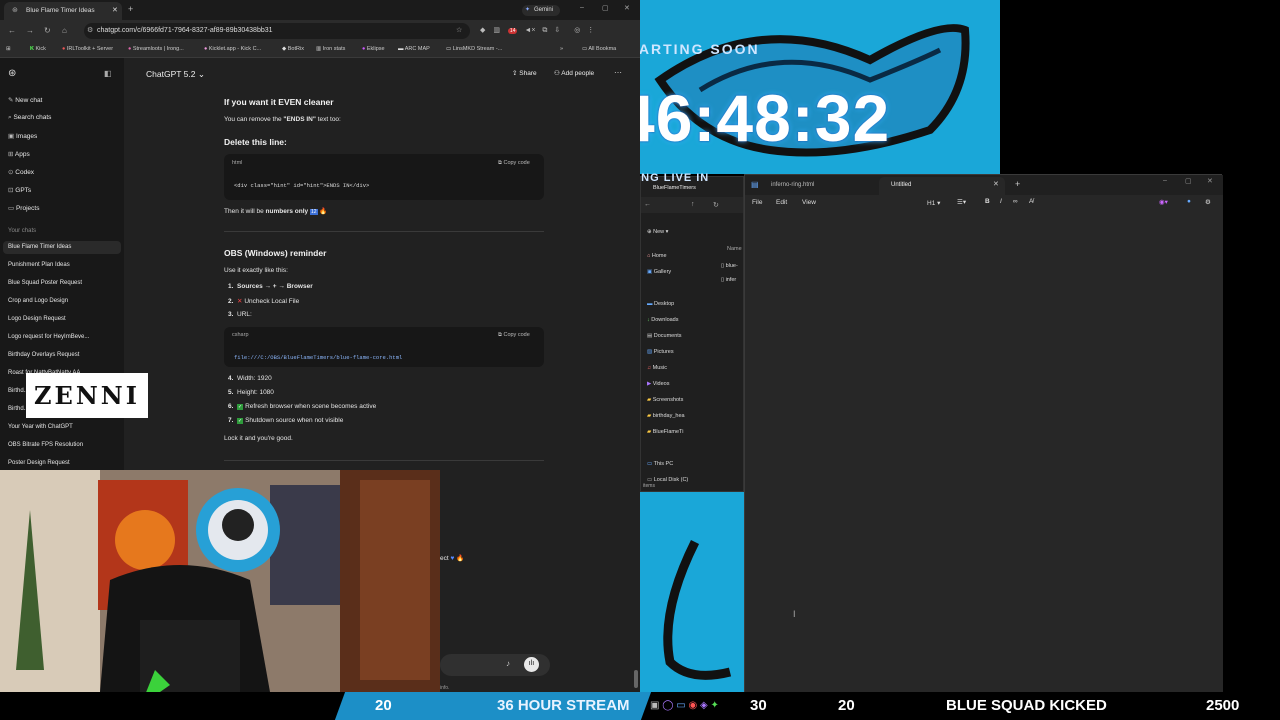 The height and width of the screenshot is (720, 1280). Describe the element at coordinates (1189, 201) in the screenshot. I see `account-icon: ●` at that location.